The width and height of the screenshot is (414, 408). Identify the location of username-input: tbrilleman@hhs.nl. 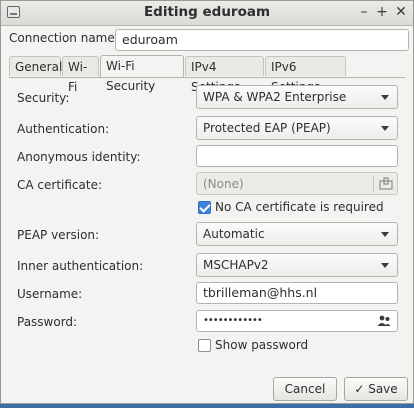
(297, 293).